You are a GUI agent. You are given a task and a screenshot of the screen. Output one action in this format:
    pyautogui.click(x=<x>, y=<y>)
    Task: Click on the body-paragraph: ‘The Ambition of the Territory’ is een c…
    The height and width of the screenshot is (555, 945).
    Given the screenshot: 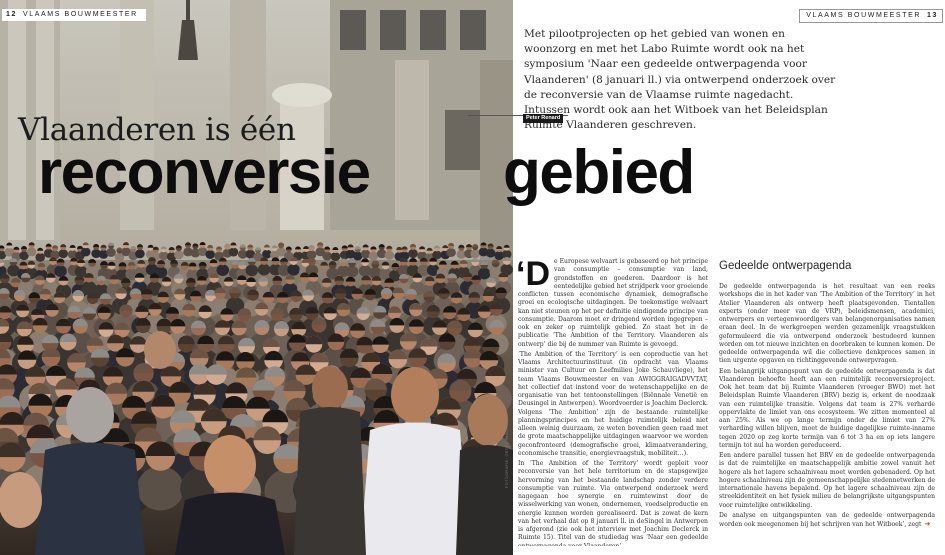 What is the action you would take?
    pyautogui.click(x=613, y=403)
    